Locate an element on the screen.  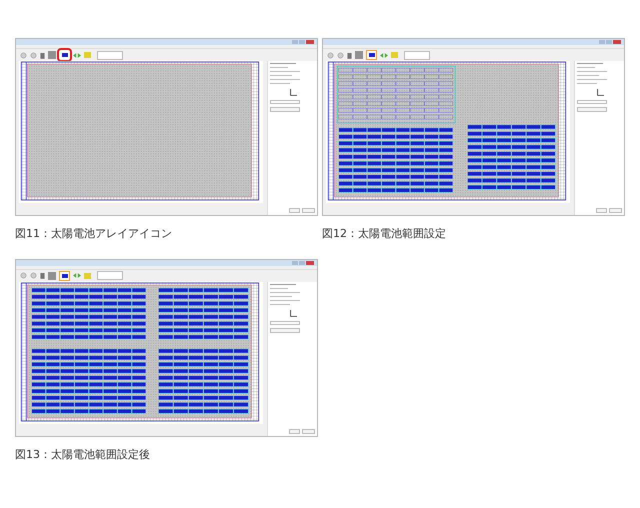
figure-caption: 図13：太陽電池範囲設定後 is located at coordinates (83, 454).